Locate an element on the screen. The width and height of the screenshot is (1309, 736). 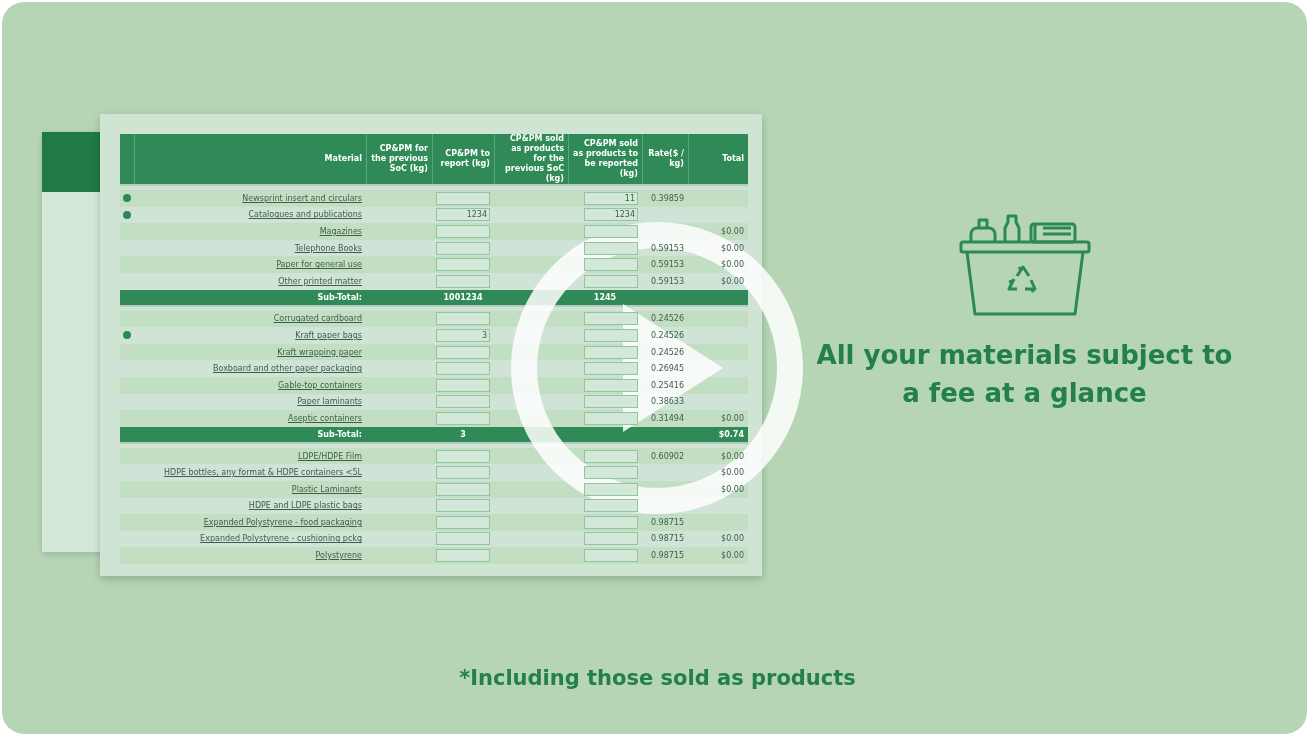
footnote: *Including those sold as products is located at coordinates (657, 679).